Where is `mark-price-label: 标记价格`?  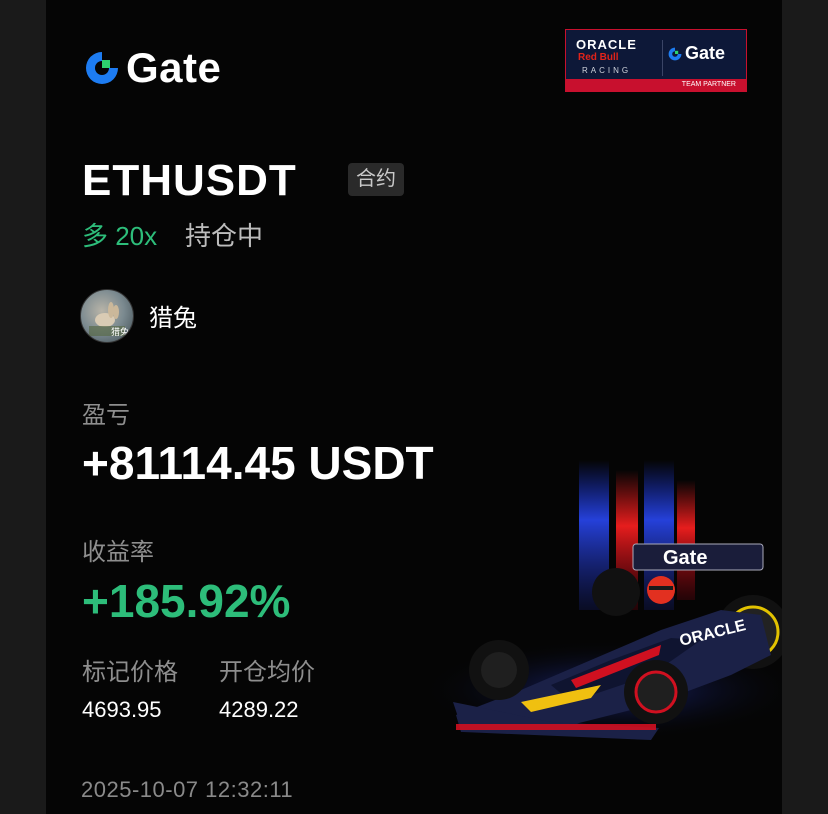
mark-price-label: 标记价格 is located at coordinates (130, 672).